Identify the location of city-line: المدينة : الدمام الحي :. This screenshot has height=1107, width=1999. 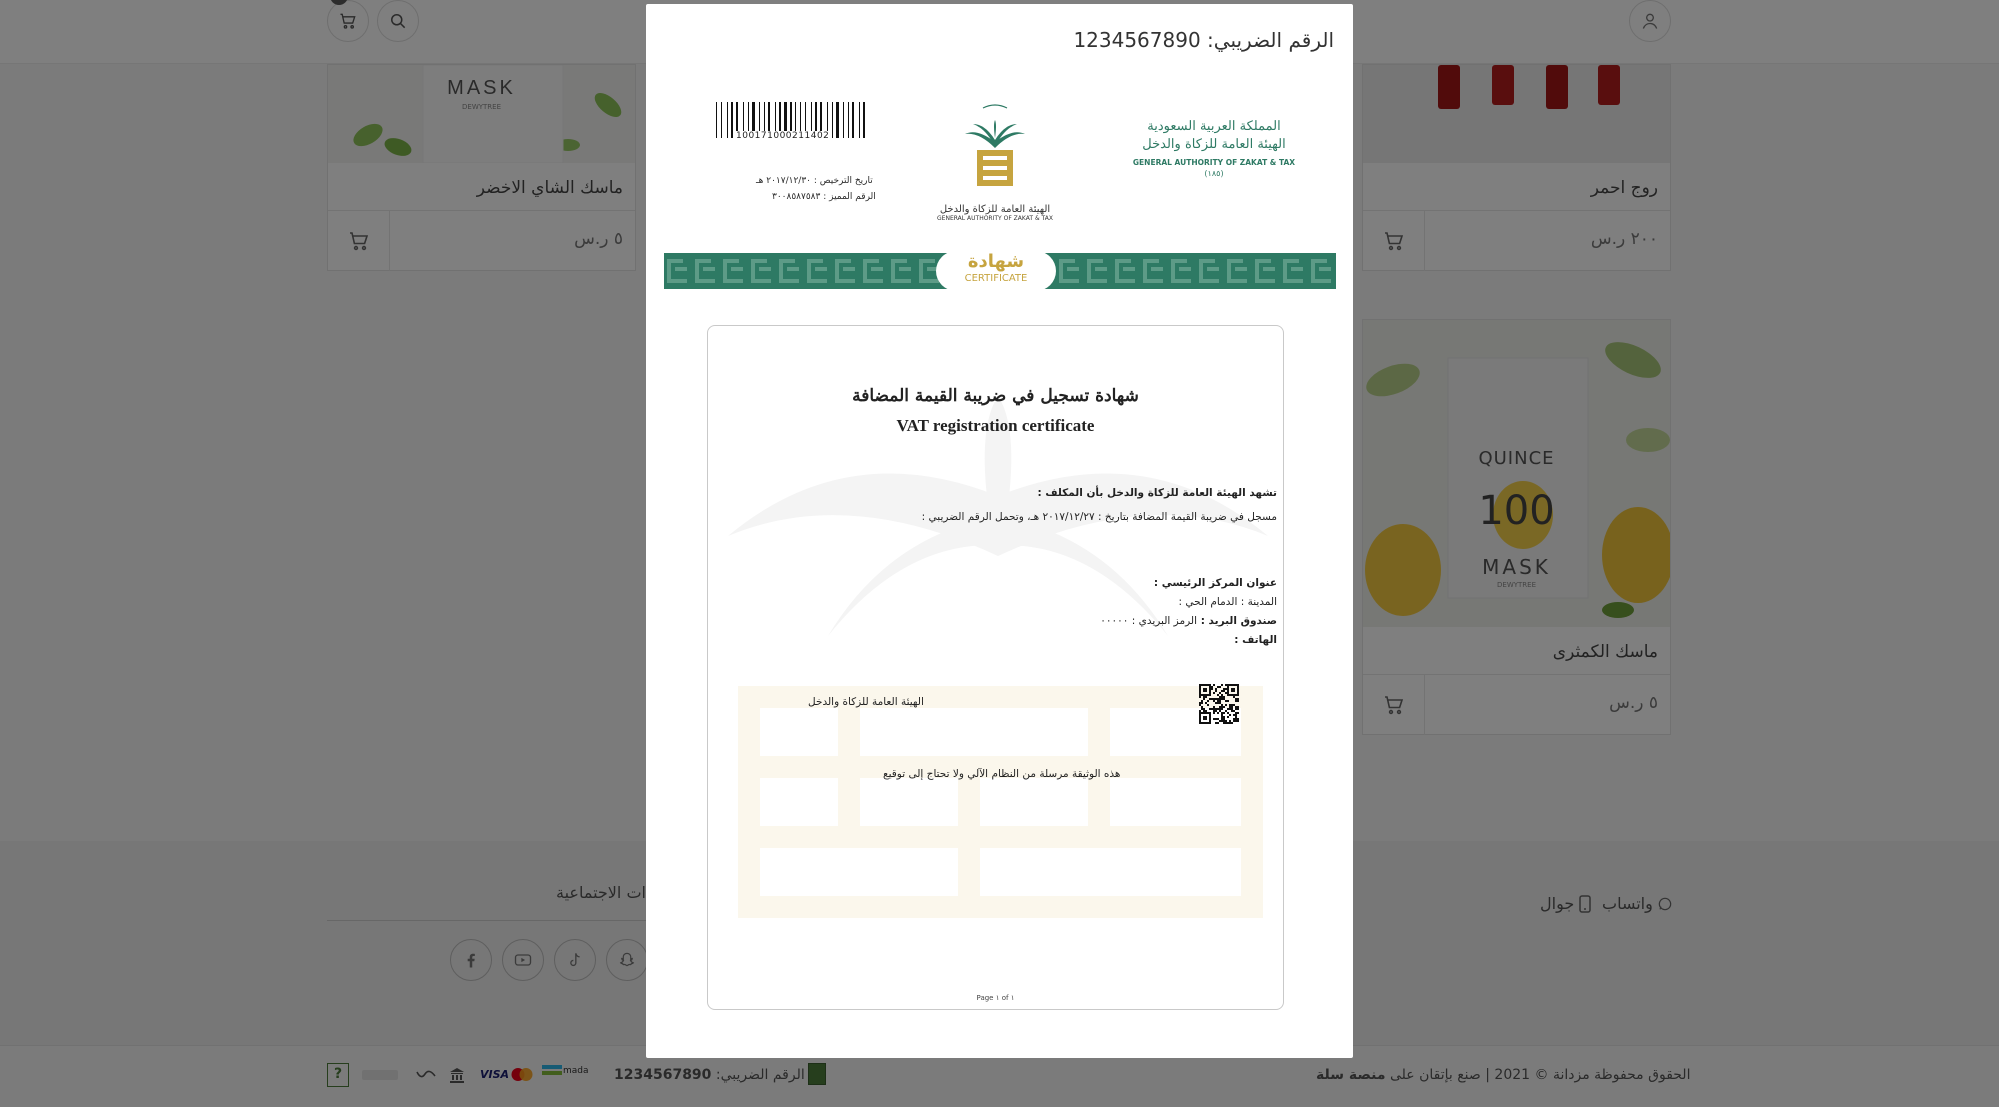
(1227, 602).